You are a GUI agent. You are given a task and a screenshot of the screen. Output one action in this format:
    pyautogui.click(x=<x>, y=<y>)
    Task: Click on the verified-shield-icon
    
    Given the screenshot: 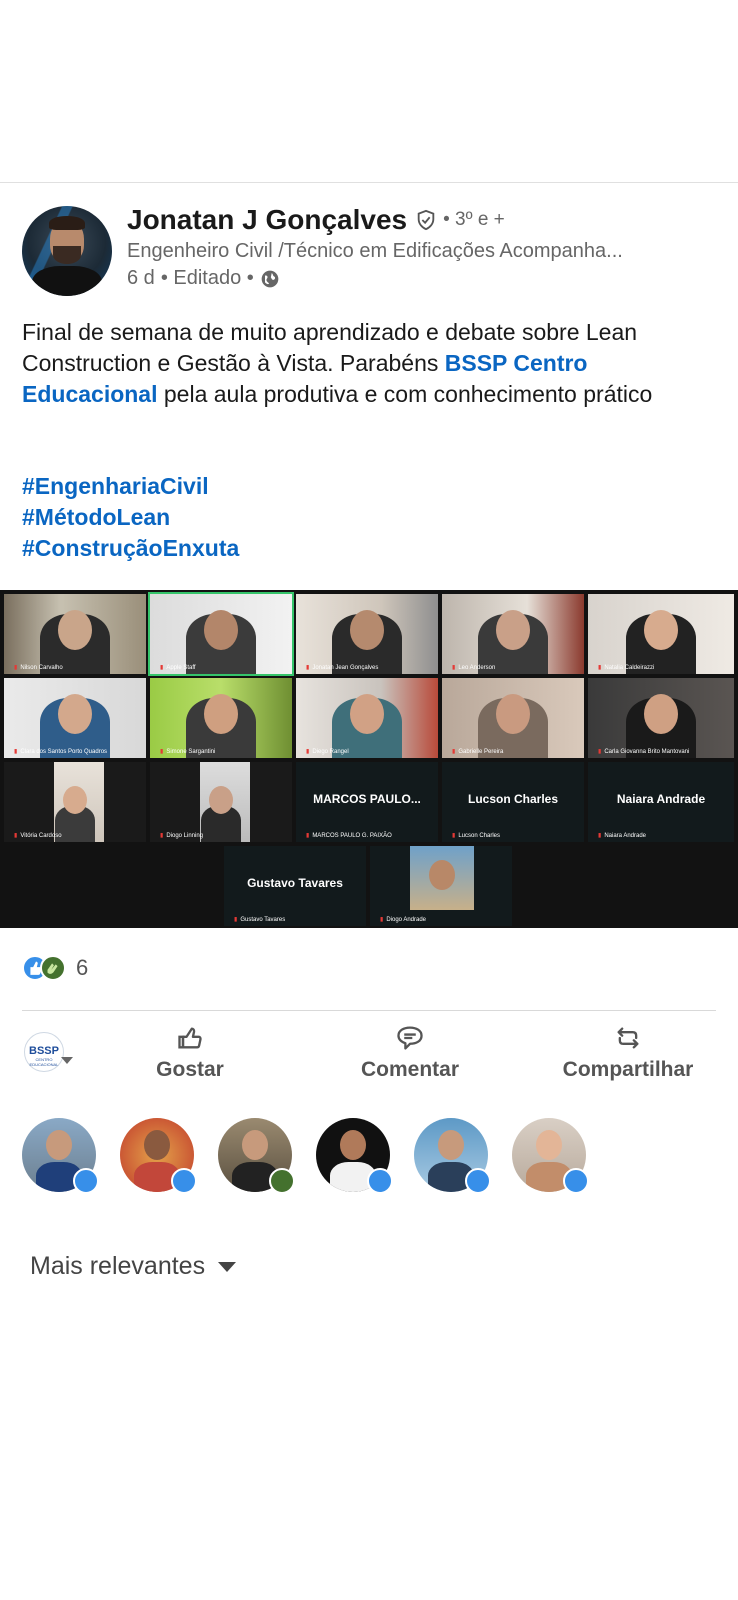 What is the action you would take?
    pyautogui.click(x=426, y=220)
    